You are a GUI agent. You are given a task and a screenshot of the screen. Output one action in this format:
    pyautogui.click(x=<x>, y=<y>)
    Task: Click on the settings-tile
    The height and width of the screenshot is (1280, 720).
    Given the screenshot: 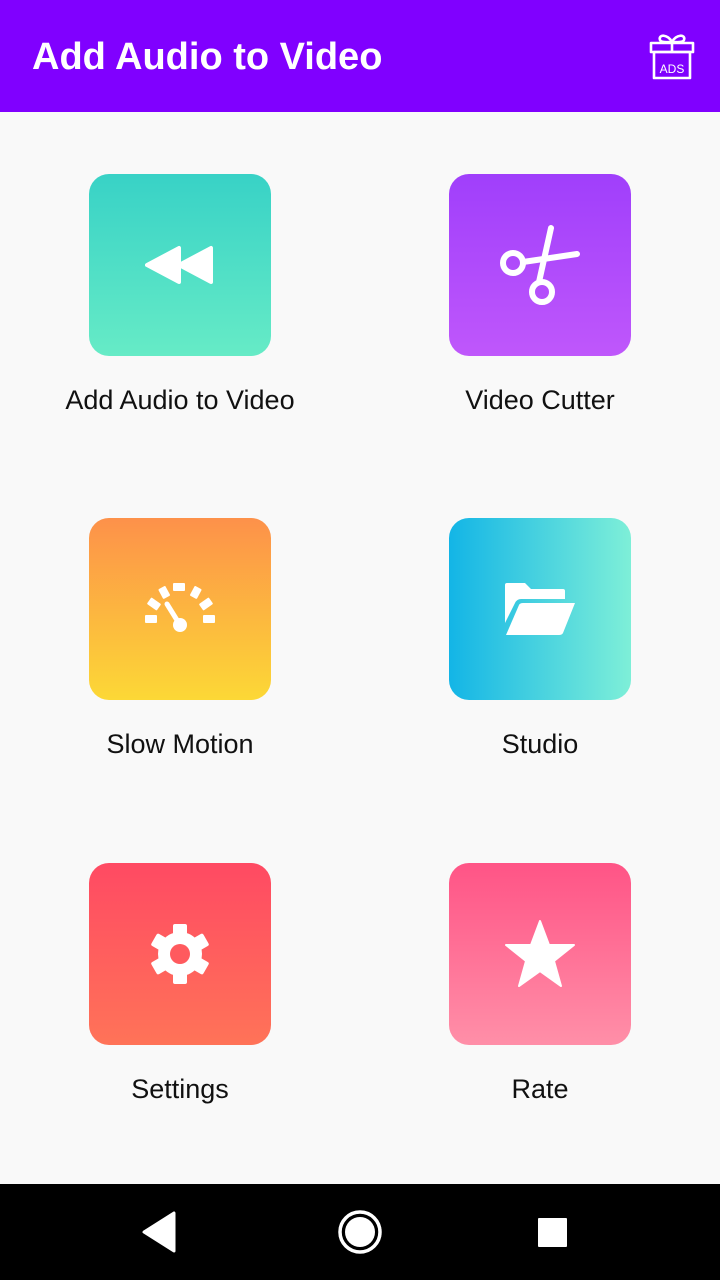 What is the action you would take?
    pyautogui.click(x=180, y=954)
    